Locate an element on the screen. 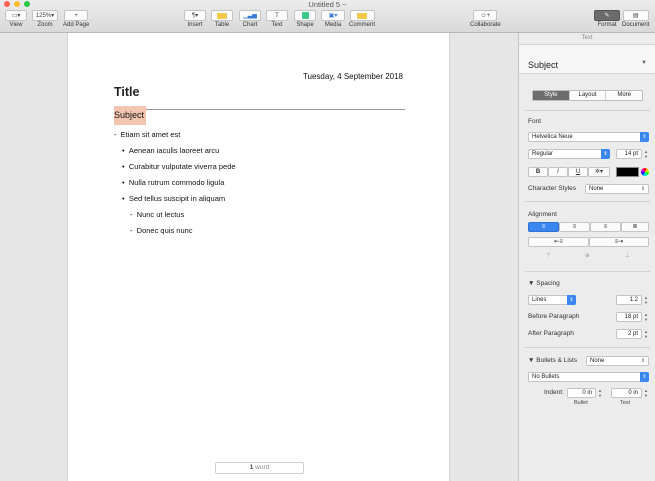 The image size is (655, 481). insert-tool: ¶▾ Insert is located at coordinates (195, 19).